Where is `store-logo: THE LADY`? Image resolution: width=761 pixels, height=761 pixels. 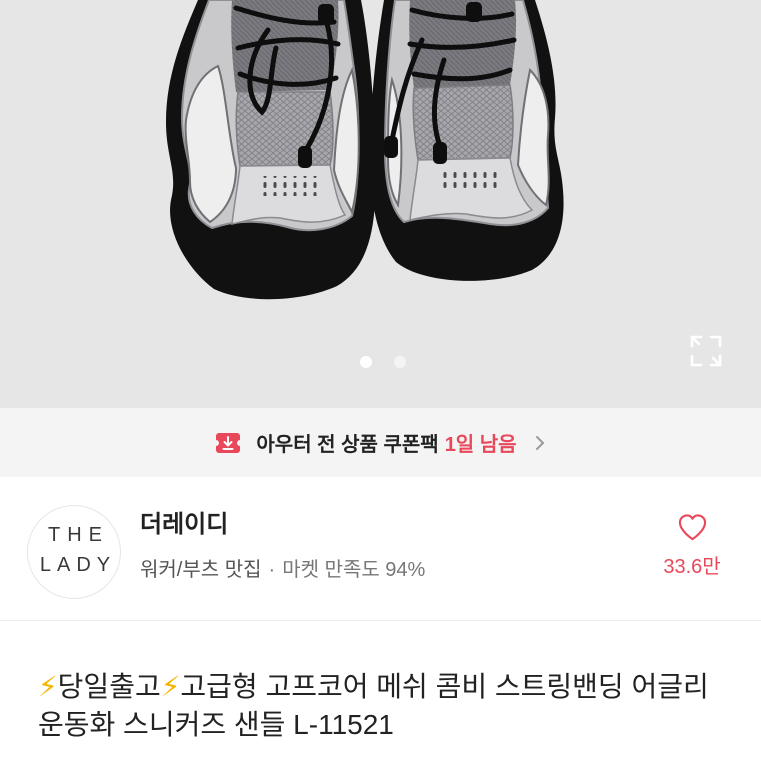 store-logo: THE LADY is located at coordinates (74, 552).